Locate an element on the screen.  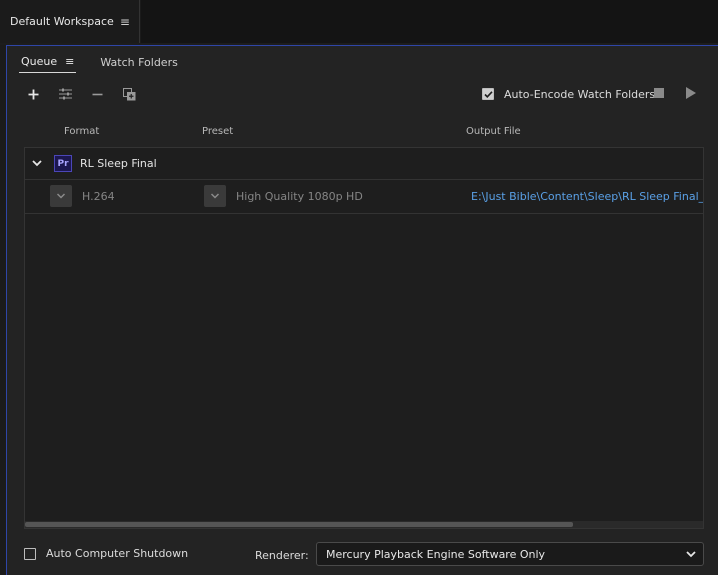
horizontal-scrollbar is located at coordinates (364, 524).